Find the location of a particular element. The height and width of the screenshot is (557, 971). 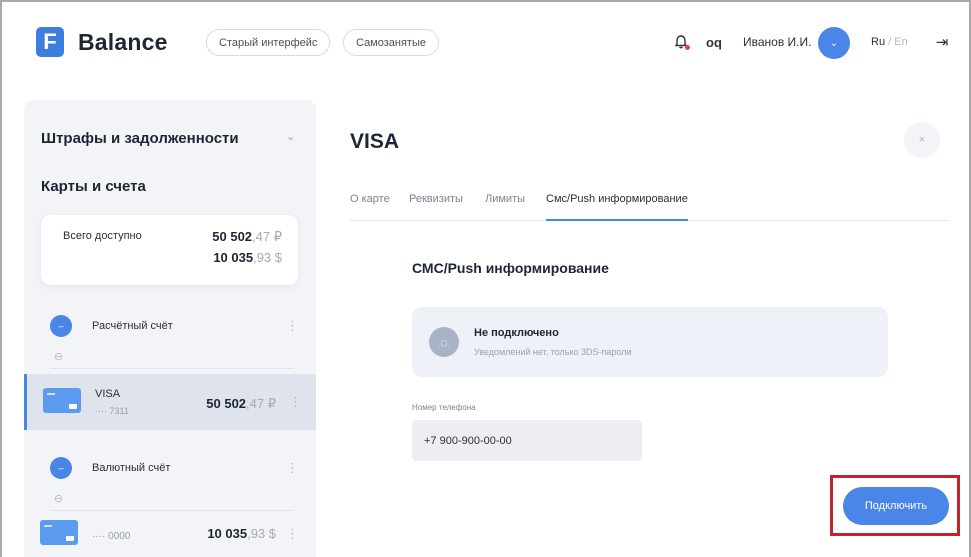

notification-dot is located at coordinates (687, 47).